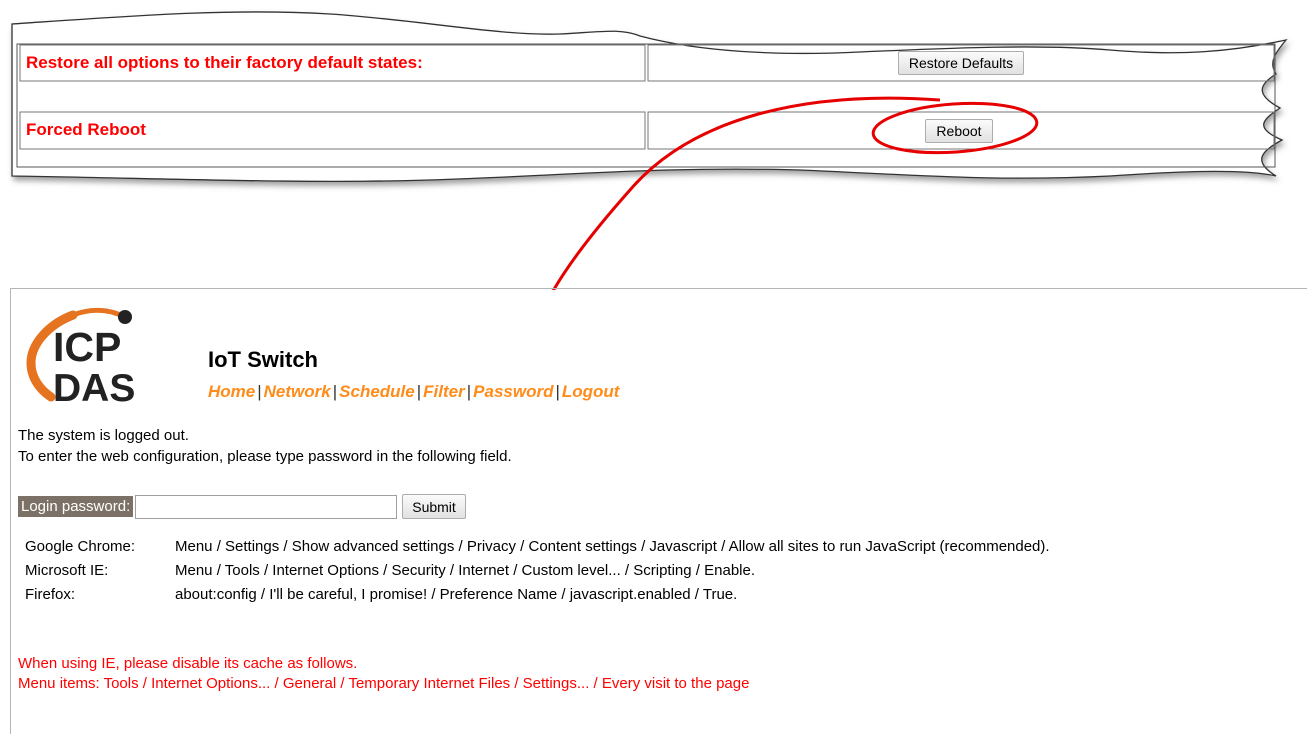 The image size is (1307, 734). I want to click on logged-out-status: The system is logged out., so click(103, 435).